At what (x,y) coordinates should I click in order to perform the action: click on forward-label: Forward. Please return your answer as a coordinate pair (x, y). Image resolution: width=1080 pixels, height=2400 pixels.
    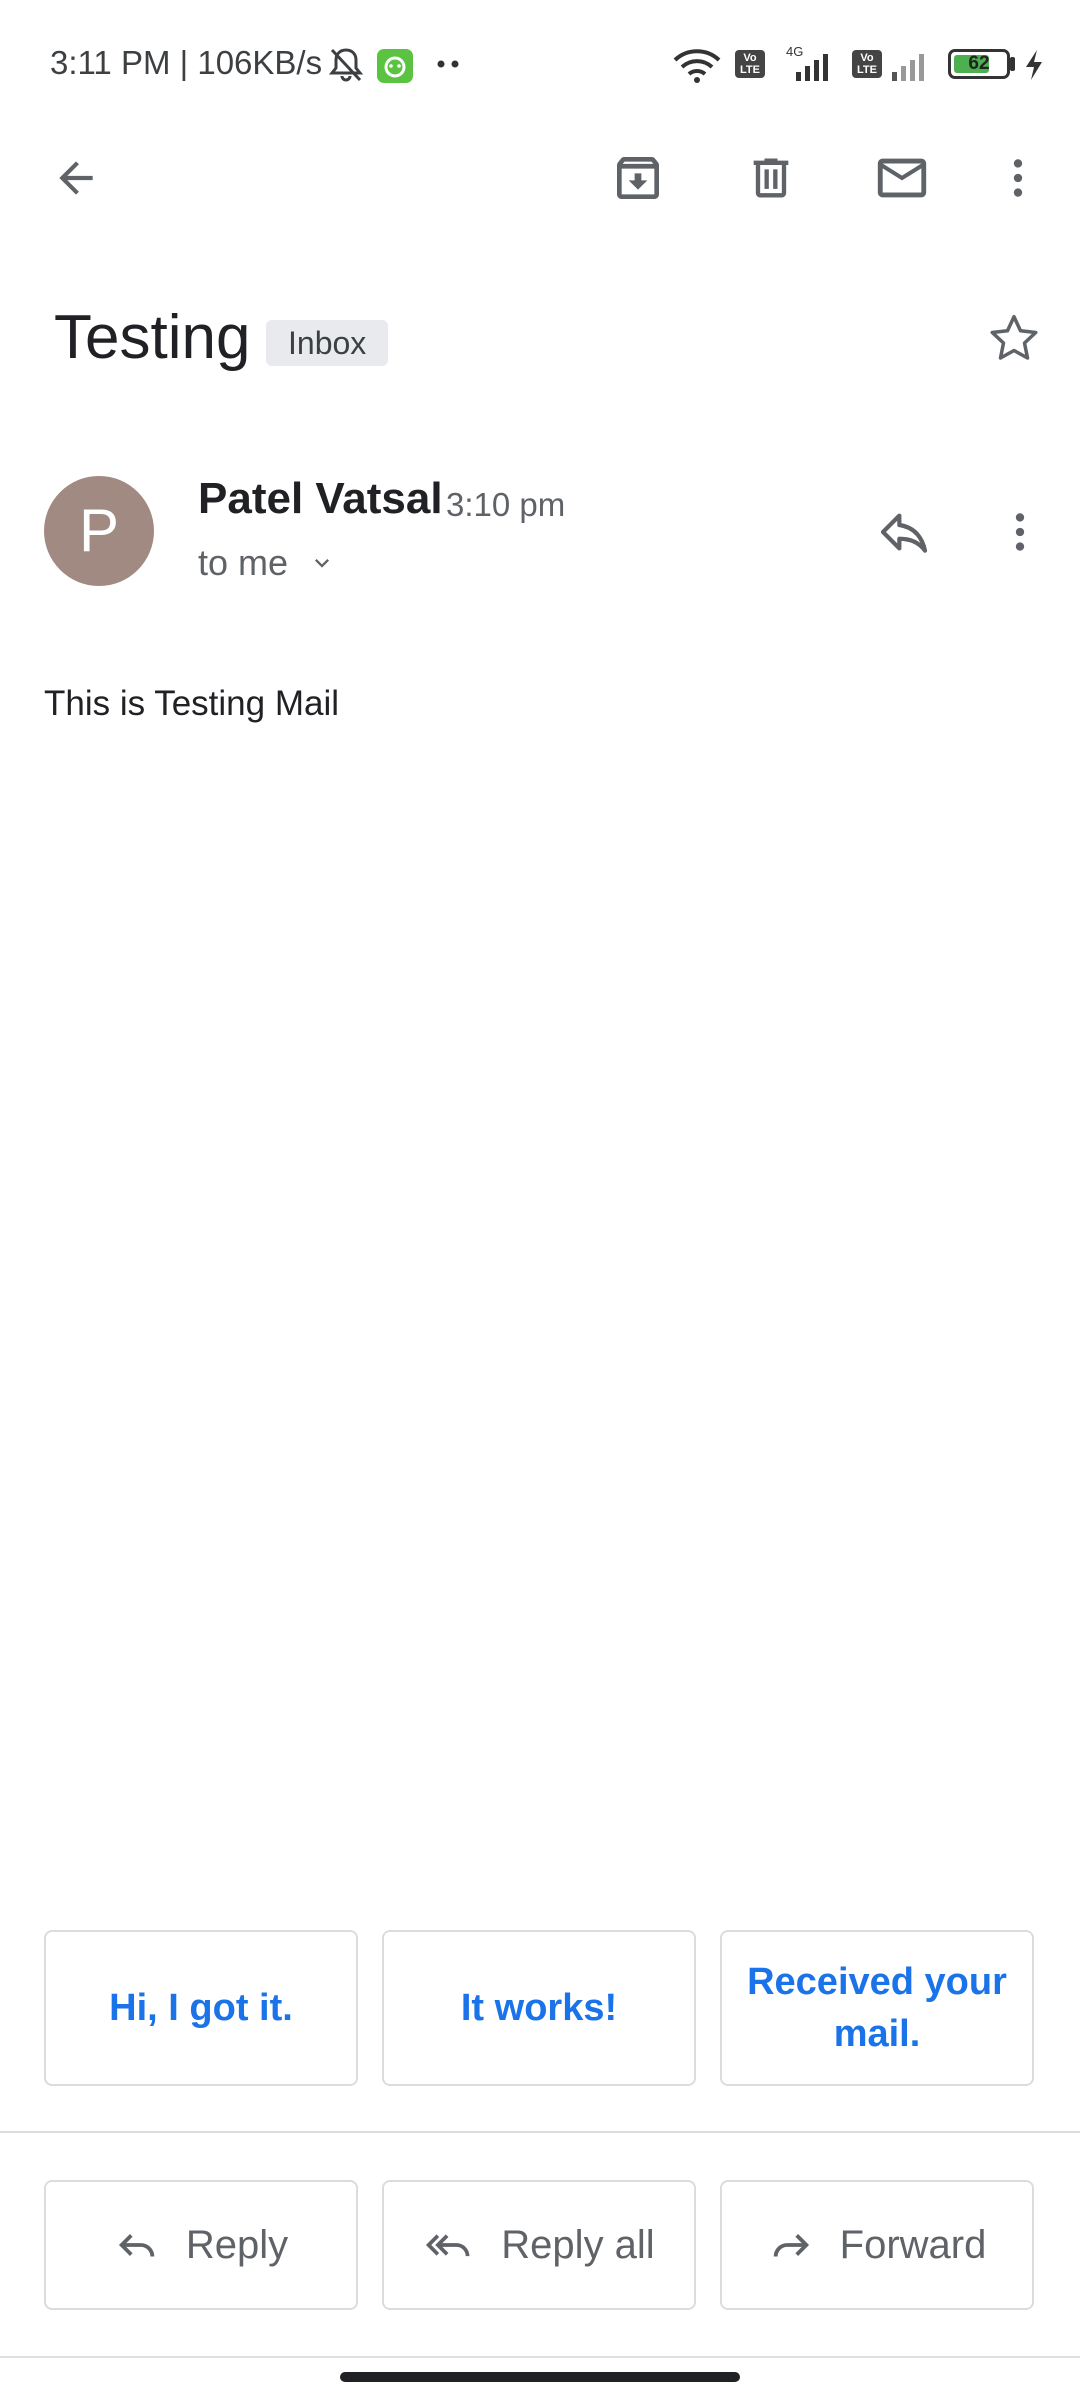
    Looking at the image, I should click on (913, 2244).